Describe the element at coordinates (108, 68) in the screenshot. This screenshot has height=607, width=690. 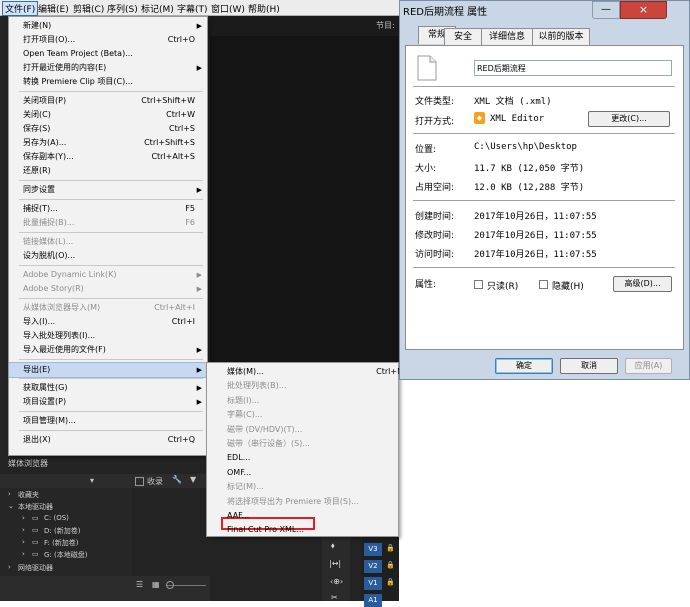
I see `file-menu-item: 打开最近使用的内容(E) ▶` at that location.